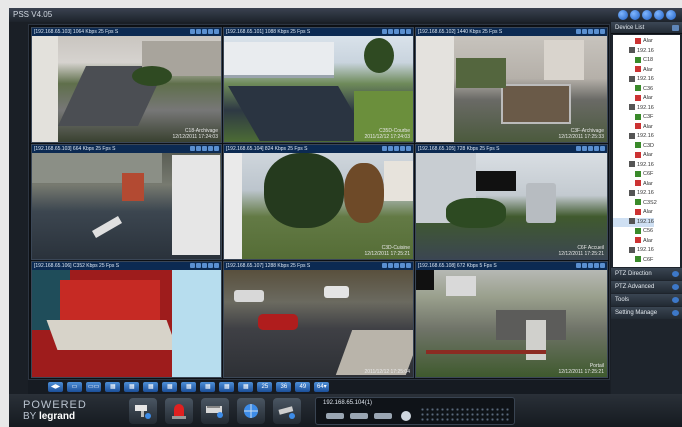  What do you see at coordinates (126, 319) in the screenshot?
I see `video-cell-7: [192.168.65.106] C352 Kbps 25 Fps S` at bounding box center [126, 319].